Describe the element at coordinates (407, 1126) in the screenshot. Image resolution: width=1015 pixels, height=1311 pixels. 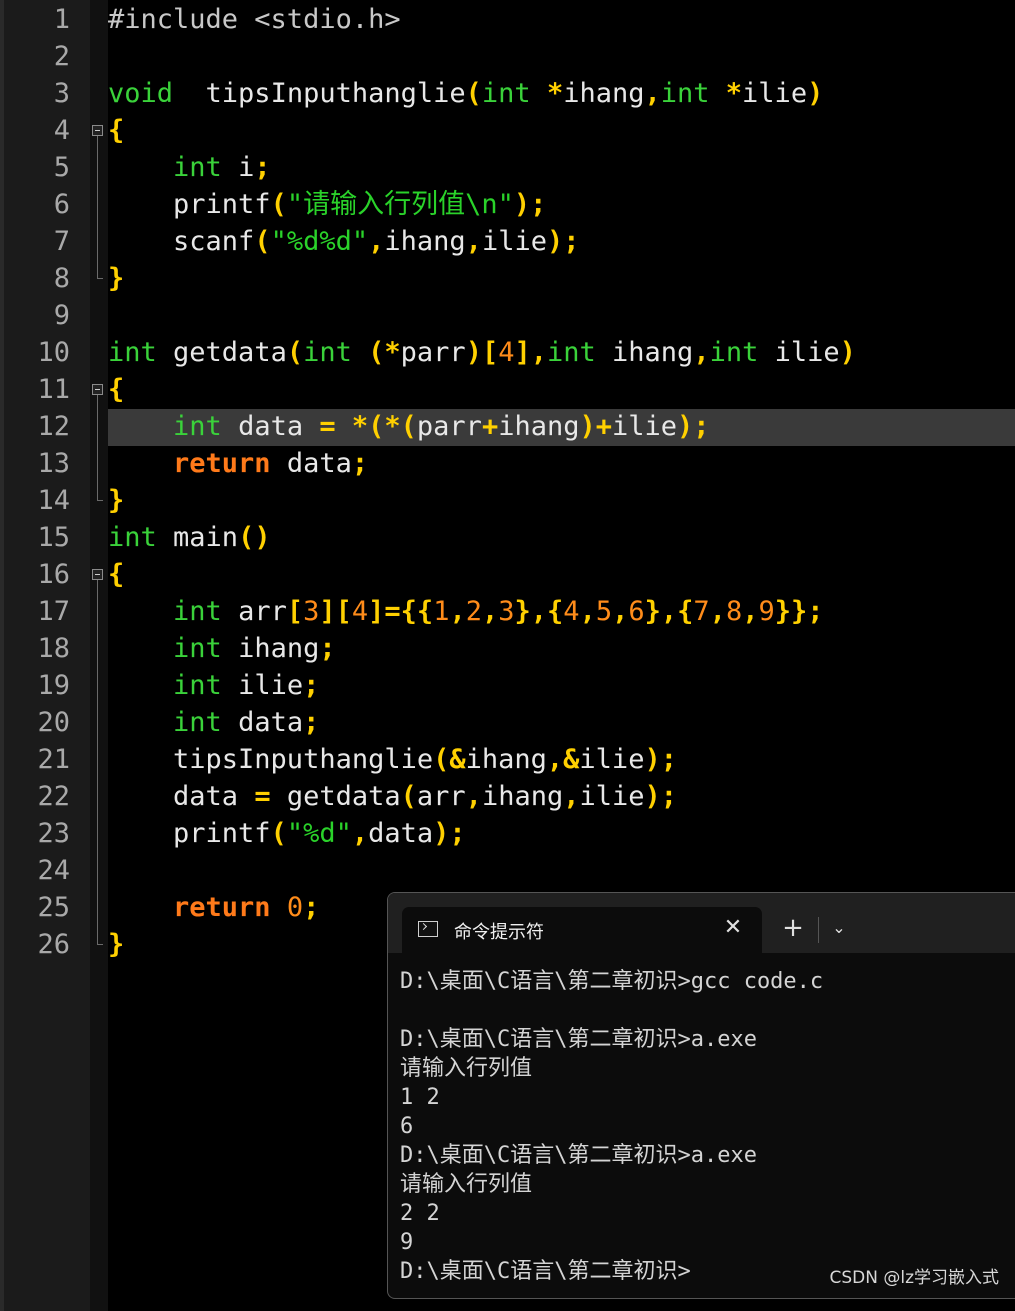
I see `terminal-line: 6` at that location.